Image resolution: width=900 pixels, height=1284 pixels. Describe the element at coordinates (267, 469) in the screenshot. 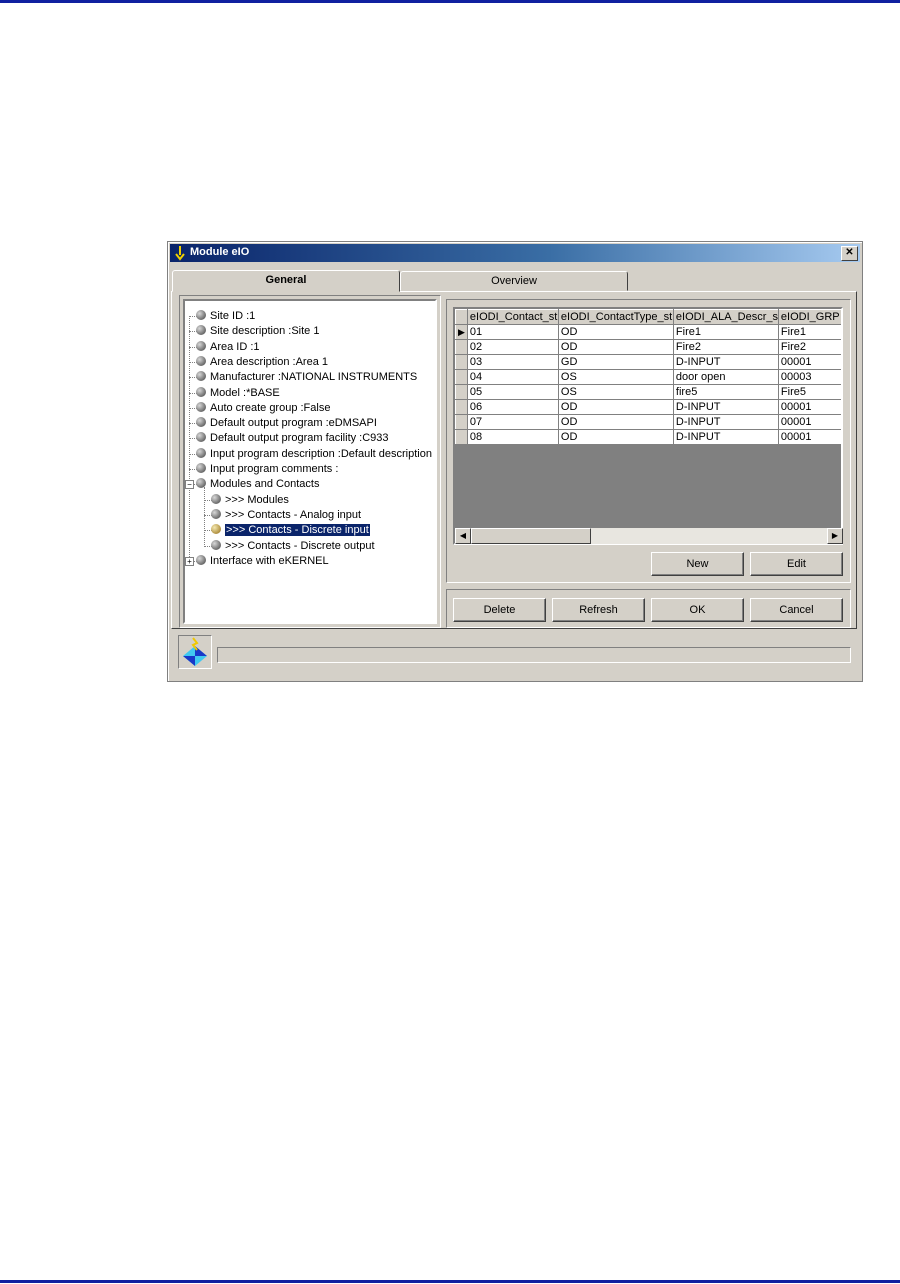

I see `tree-item: Input program comments :` at that location.